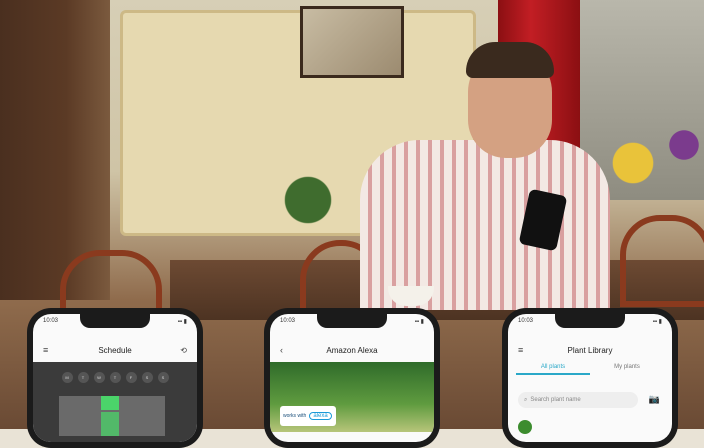  Describe the element at coordinates (183, 350) in the screenshot. I see `refresh-icon: ⟲` at that location.